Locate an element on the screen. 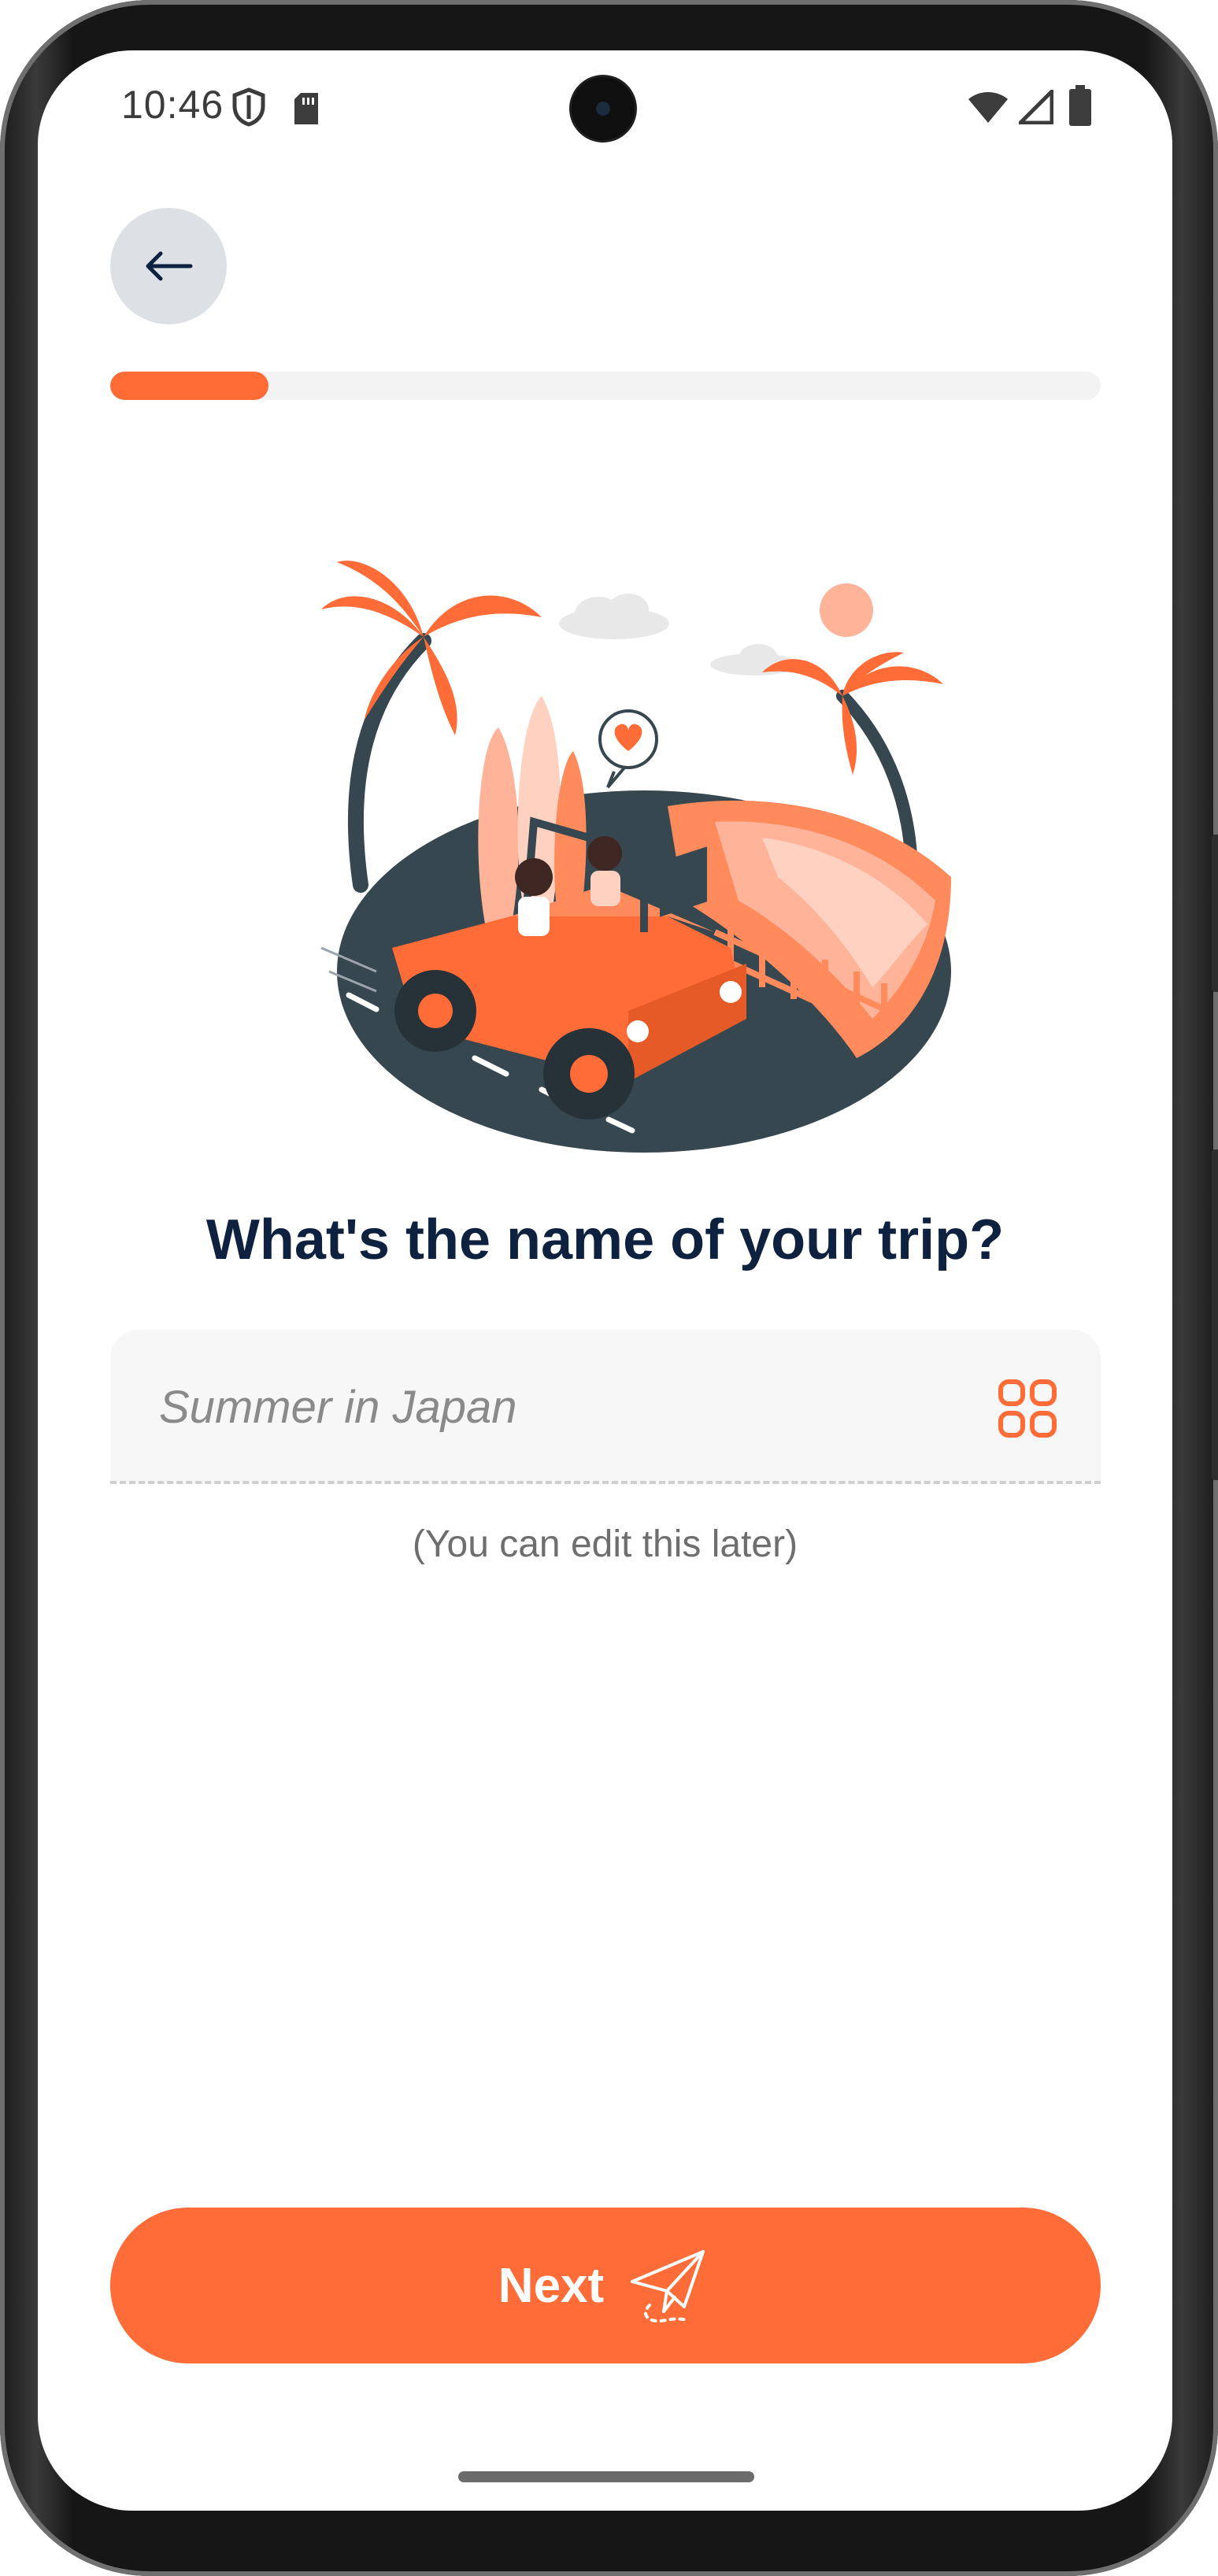 This screenshot has width=1218, height=2576. grid-icon is located at coordinates (1027, 1408).